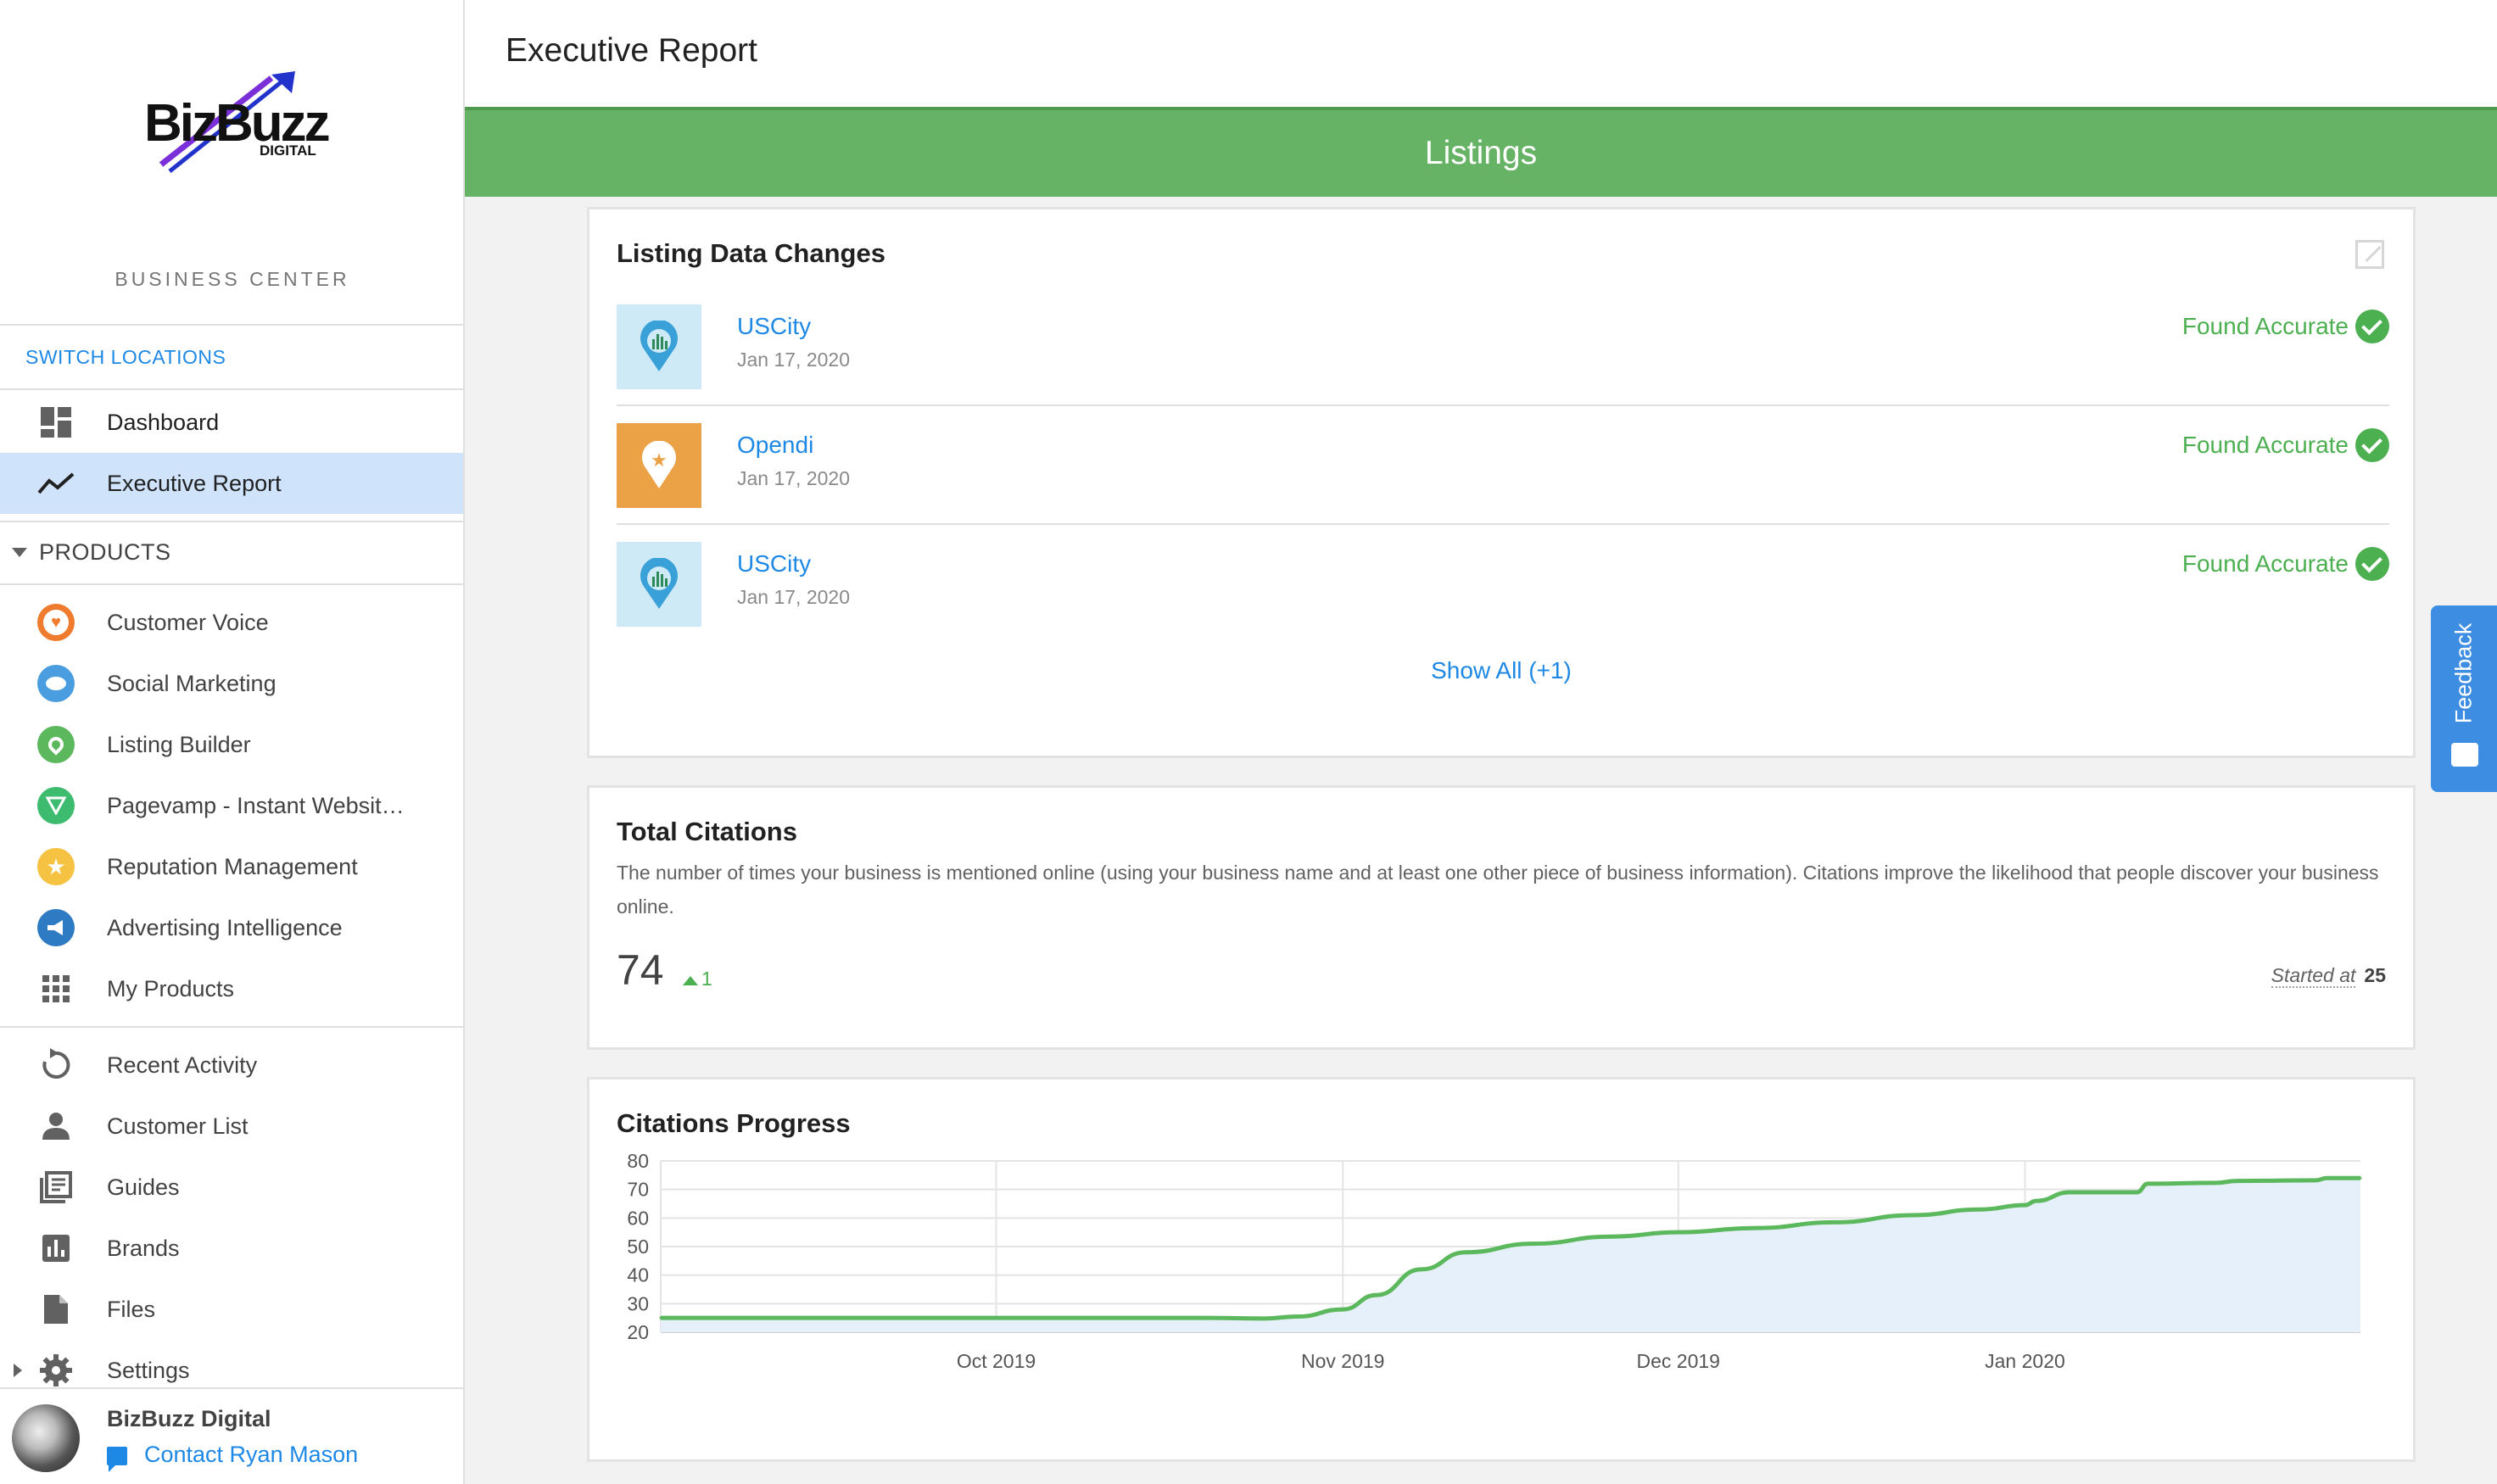 Image resolution: width=2497 pixels, height=1484 pixels. I want to click on uscity-logo-icon, so click(659, 346).